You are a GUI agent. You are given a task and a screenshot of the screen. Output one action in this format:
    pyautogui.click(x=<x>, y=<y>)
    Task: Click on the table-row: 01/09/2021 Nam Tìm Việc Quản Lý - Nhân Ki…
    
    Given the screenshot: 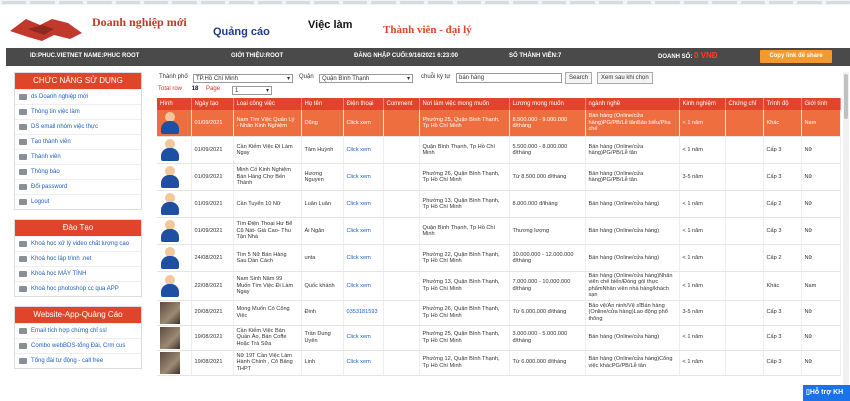 What is the action you would take?
    pyautogui.click(x=499, y=123)
    